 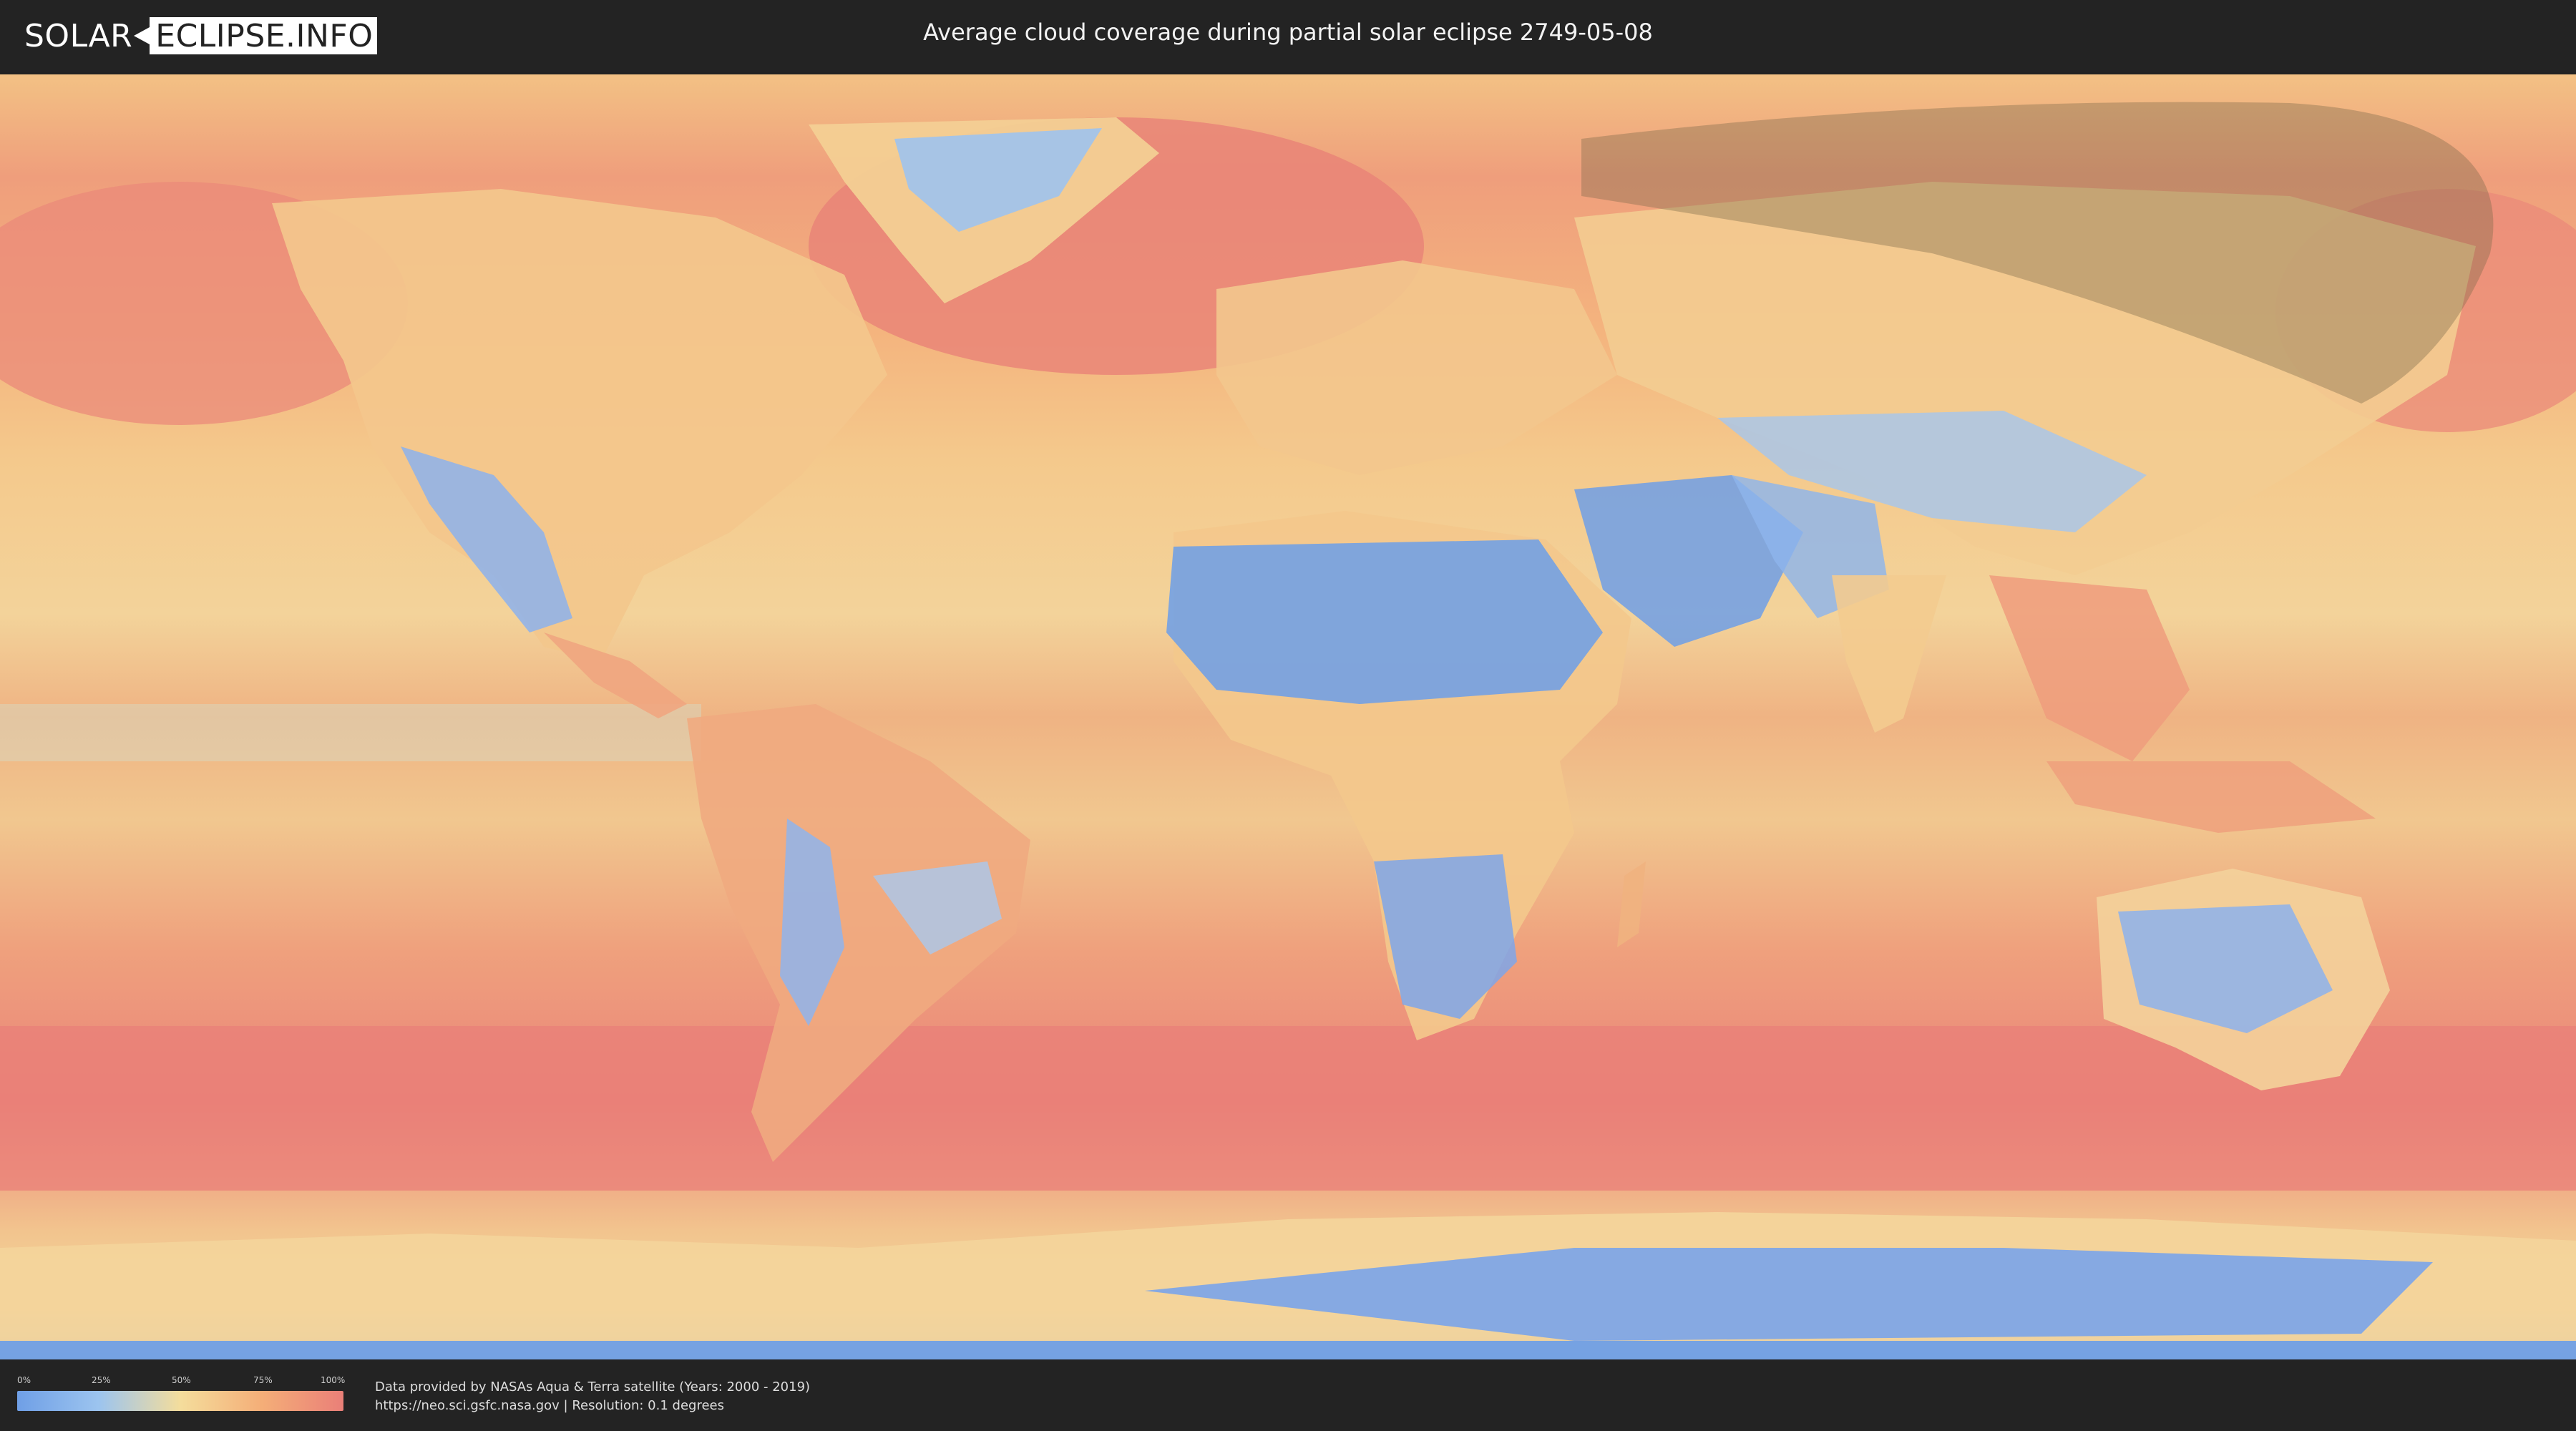 I want to click on legend-tick-0: 0%, so click(x=24, y=1380).